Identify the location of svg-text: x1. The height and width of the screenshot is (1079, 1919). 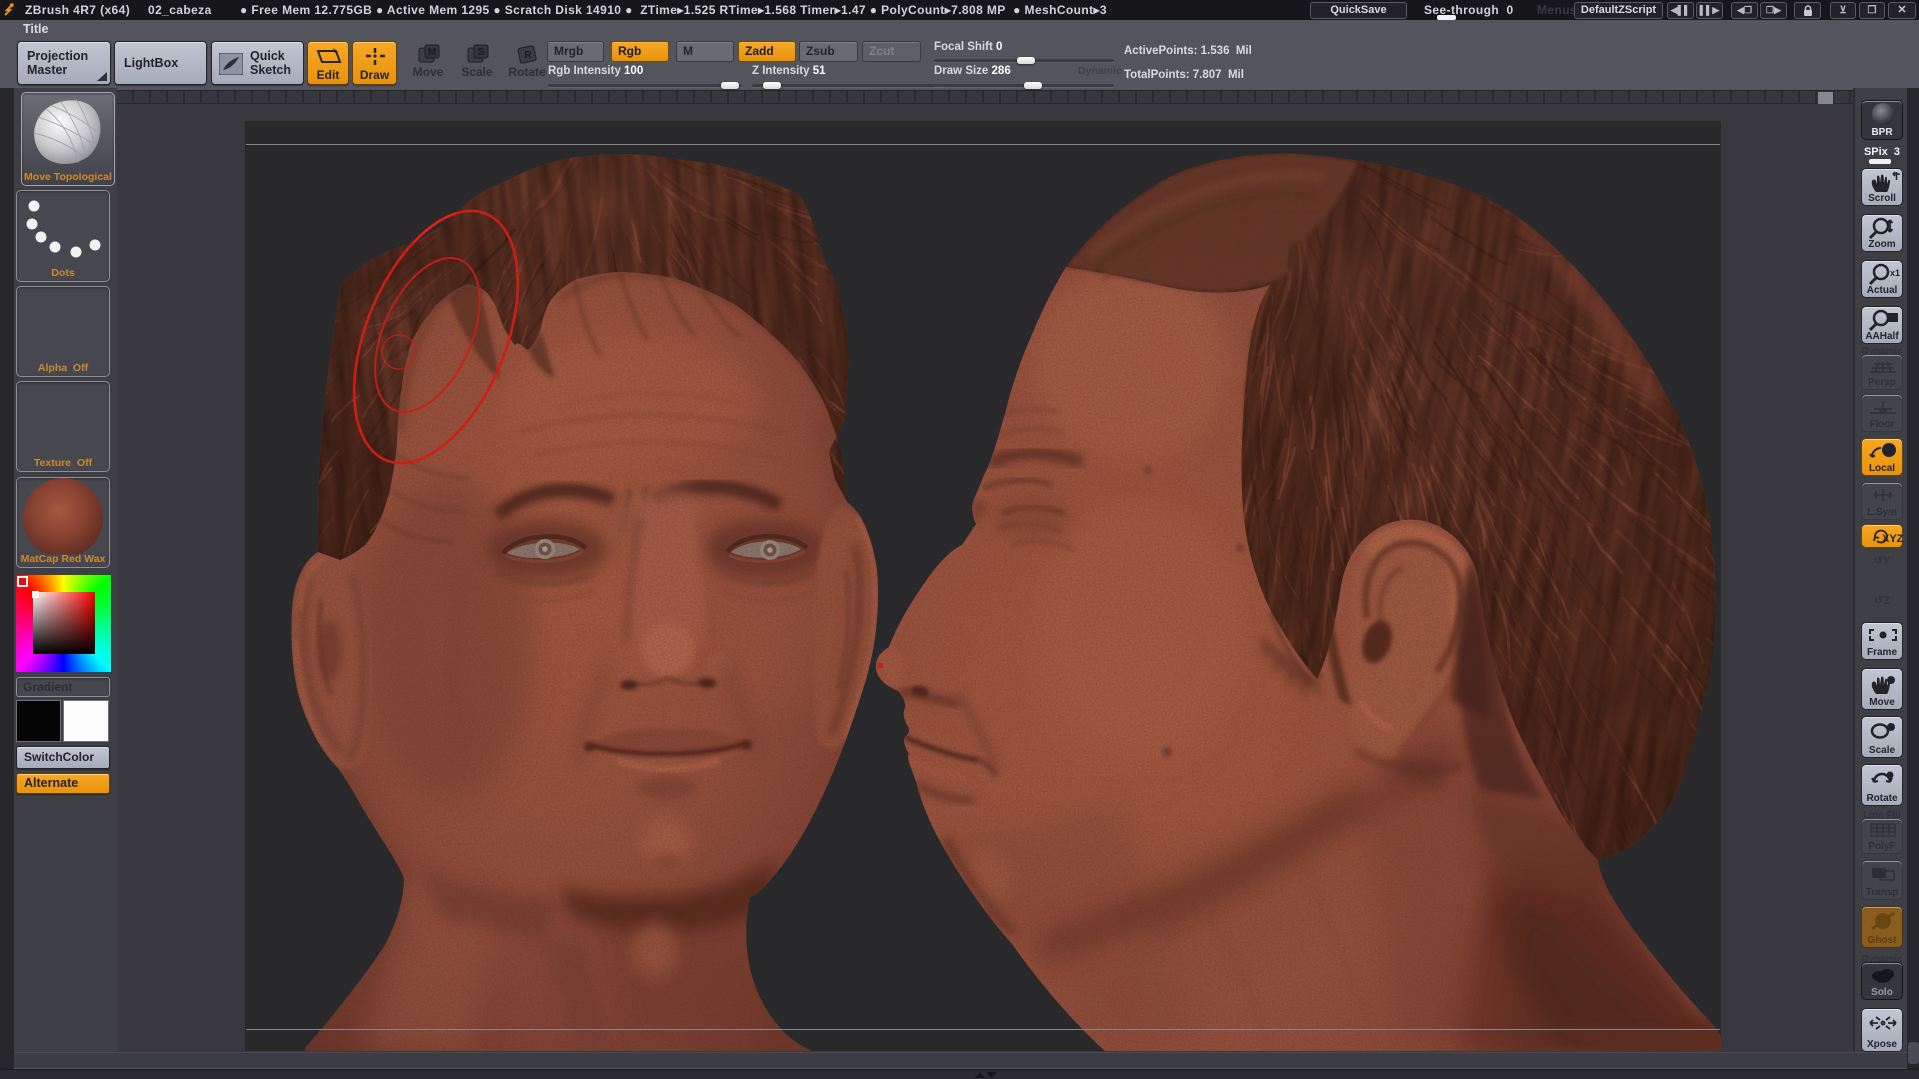
(1895, 273).